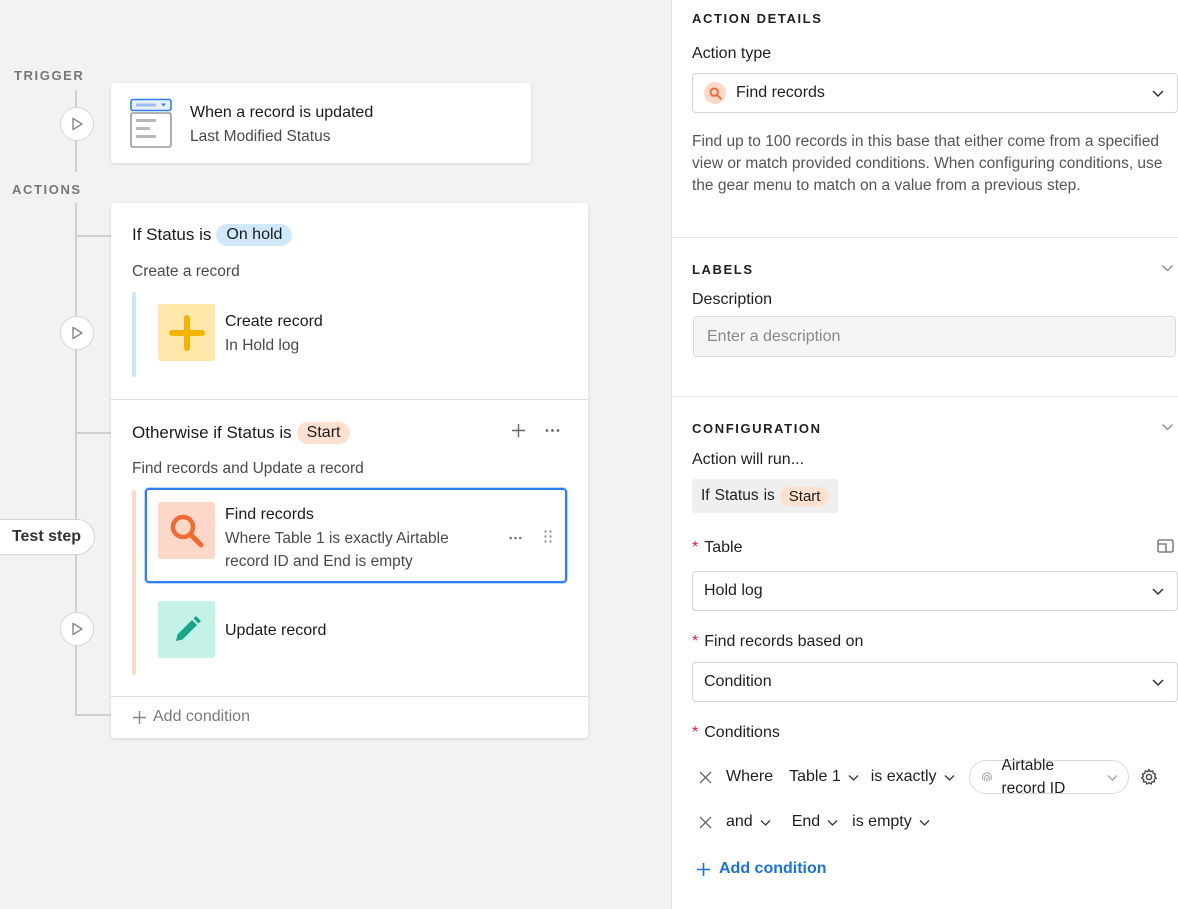 The height and width of the screenshot is (909, 1178). What do you see at coordinates (773, 868) in the screenshot?
I see `add-condition-link-label: Add condition` at bounding box center [773, 868].